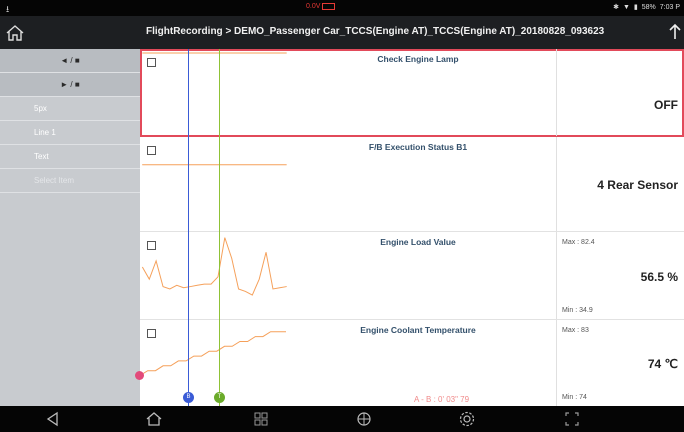  I want to click on screenshot-icon, so click(572, 419).